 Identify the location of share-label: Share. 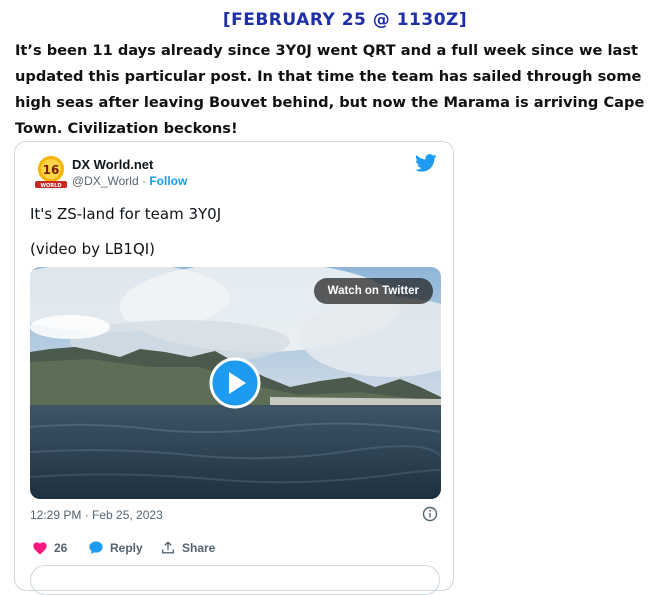
(199, 547).